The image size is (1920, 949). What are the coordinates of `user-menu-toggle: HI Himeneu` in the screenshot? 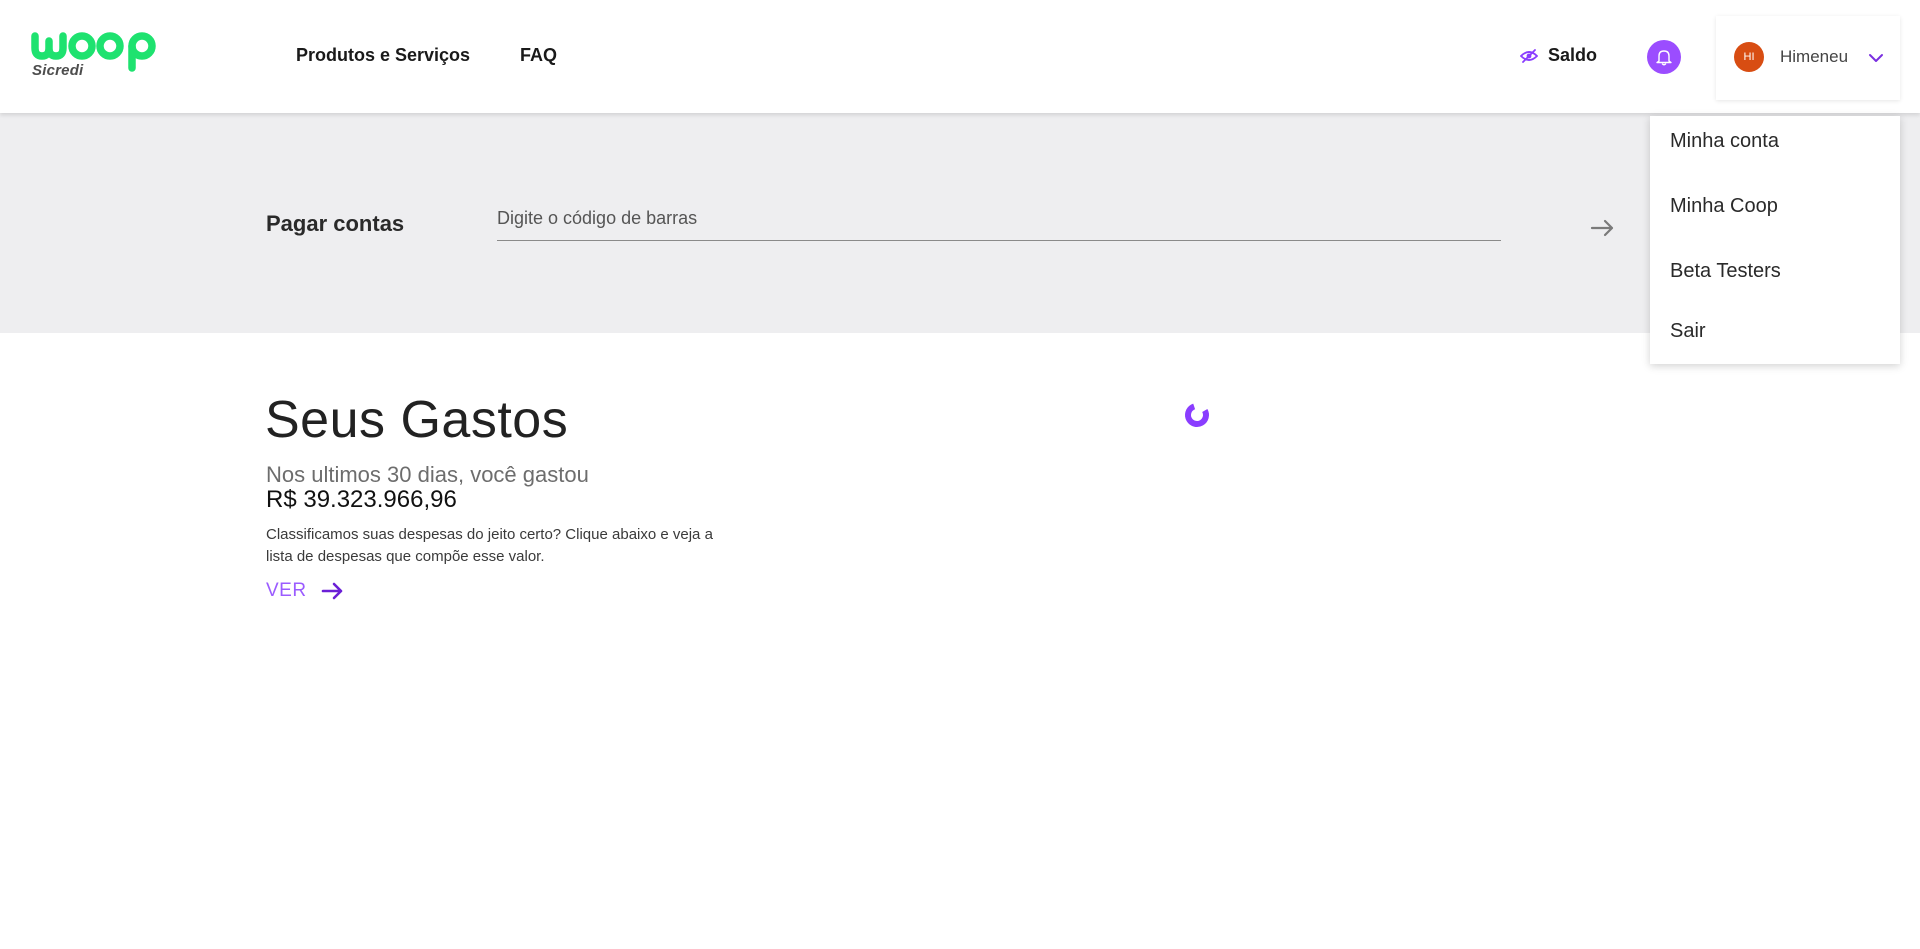 It's located at (1808, 58).